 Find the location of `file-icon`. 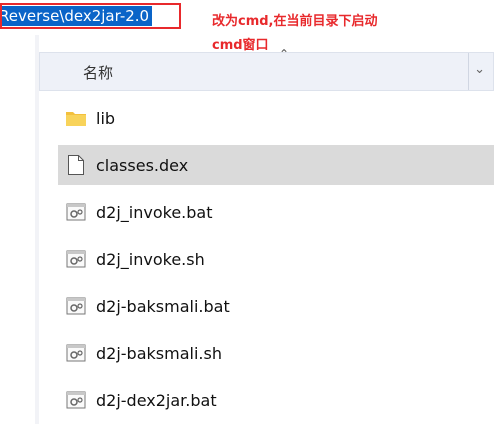

file-icon is located at coordinates (76, 165).